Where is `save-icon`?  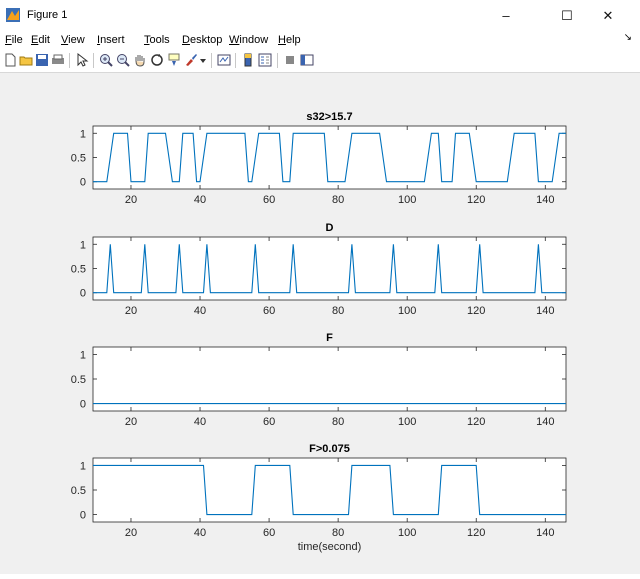 save-icon is located at coordinates (42, 60).